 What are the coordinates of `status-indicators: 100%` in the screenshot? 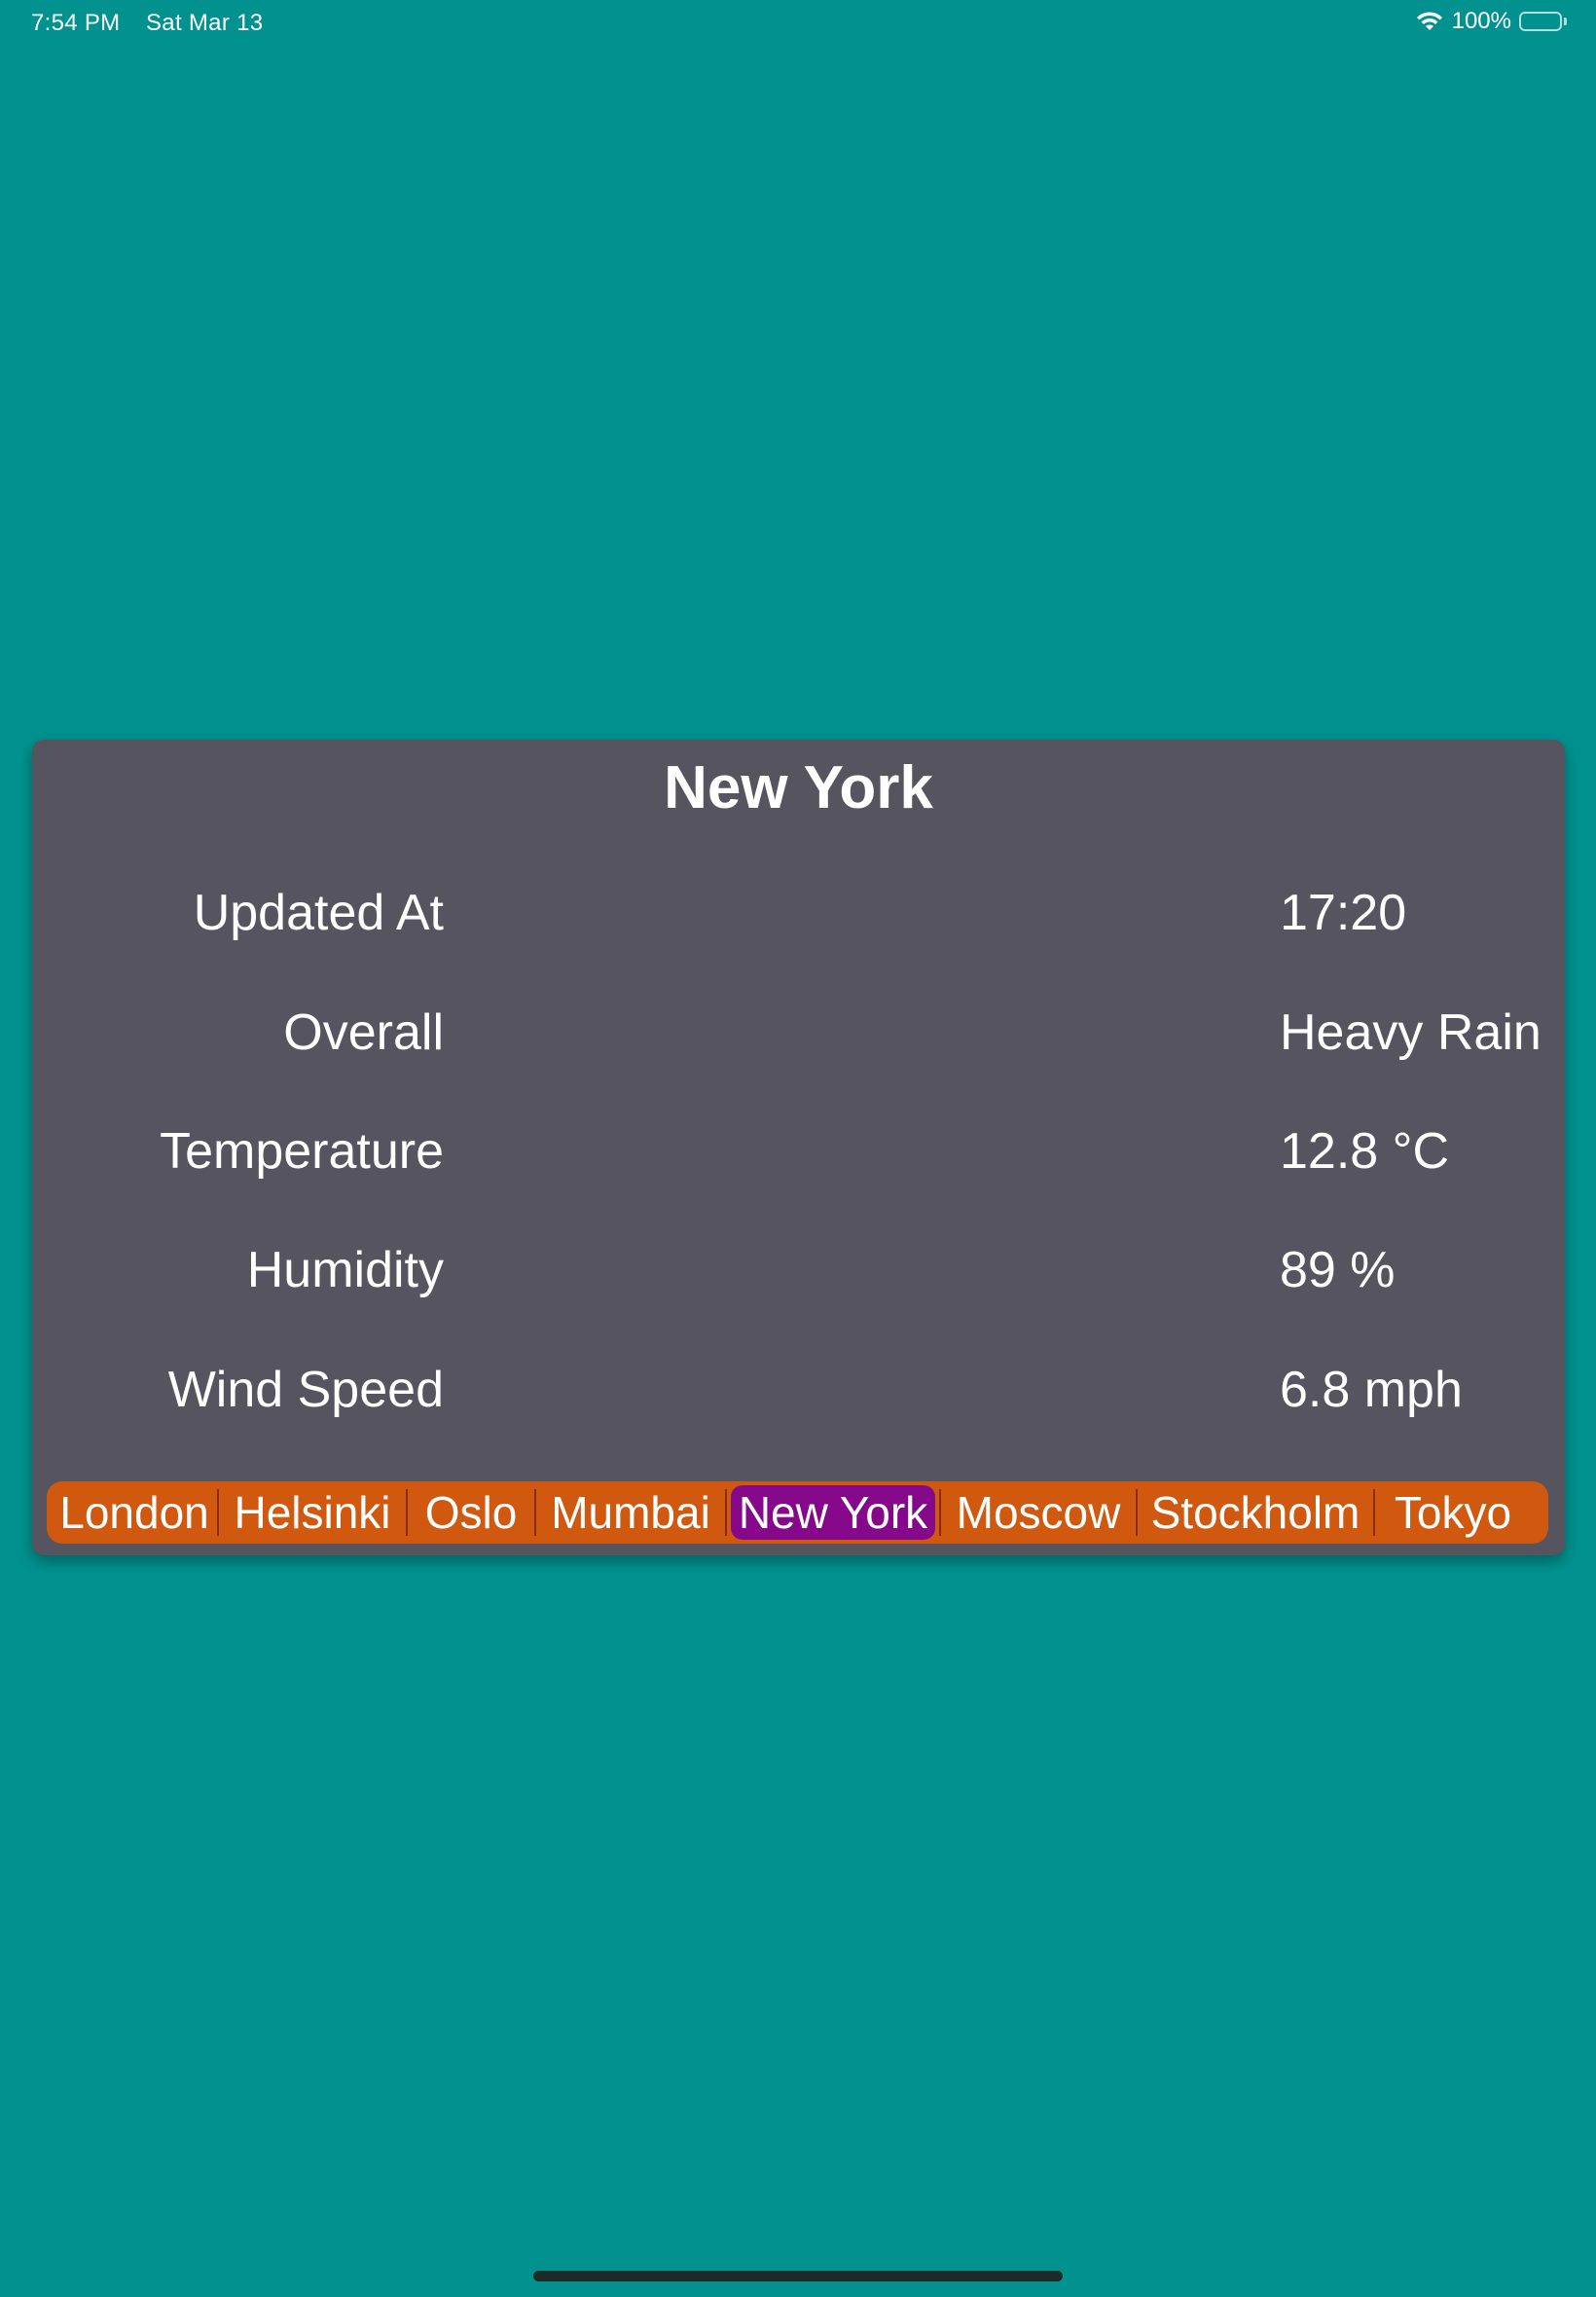 It's located at (1491, 21).